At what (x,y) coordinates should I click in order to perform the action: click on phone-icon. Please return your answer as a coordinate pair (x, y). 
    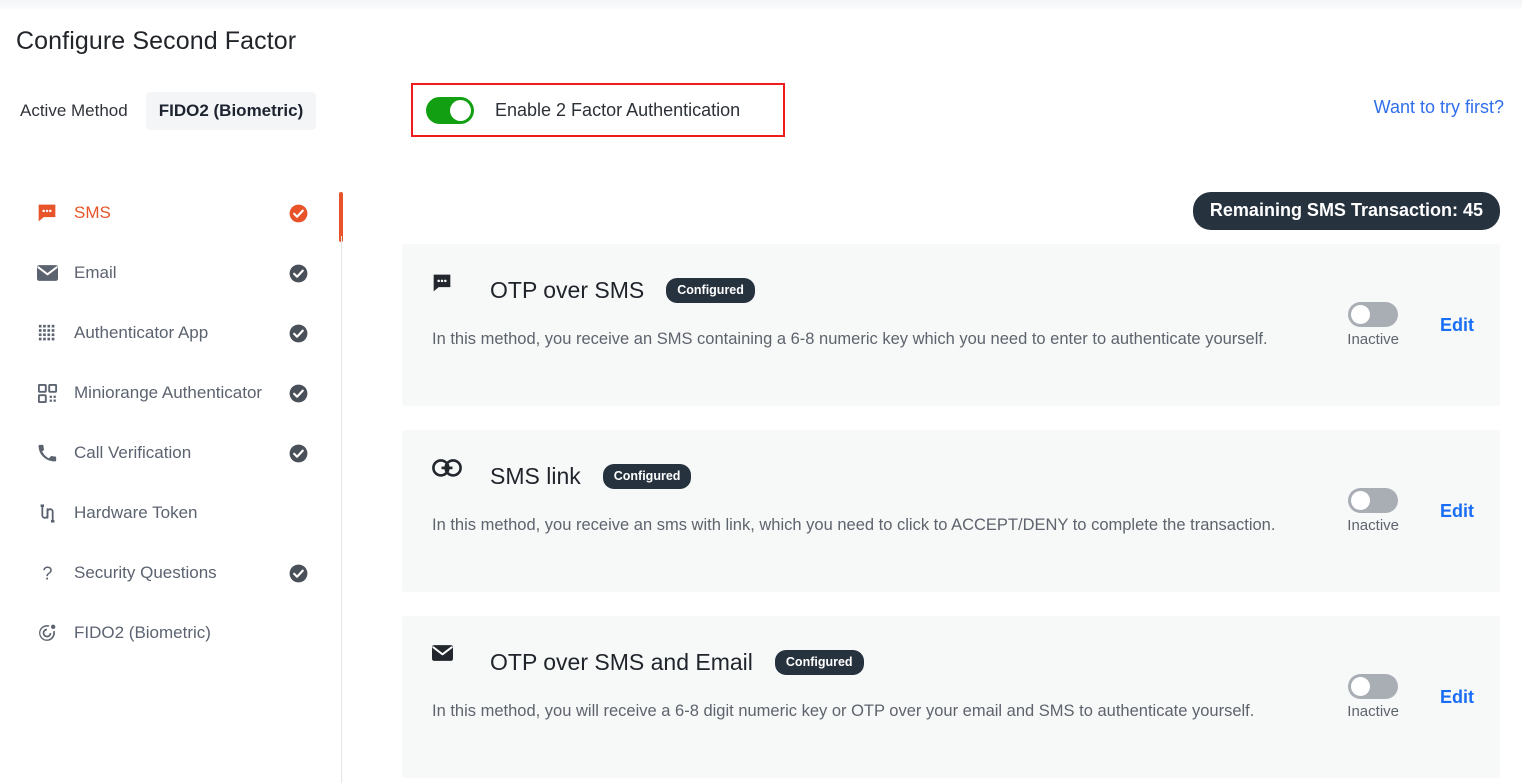
    Looking at the image, I should click on (47, 453).